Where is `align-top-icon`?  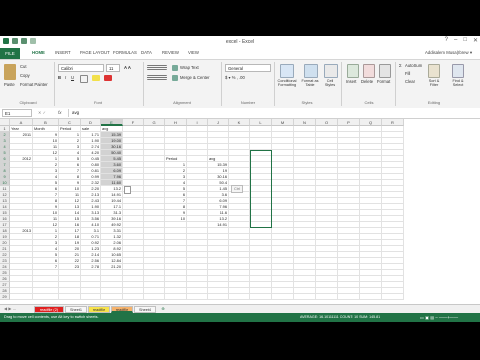 align-top-icon is located at coordinates (157, 67).